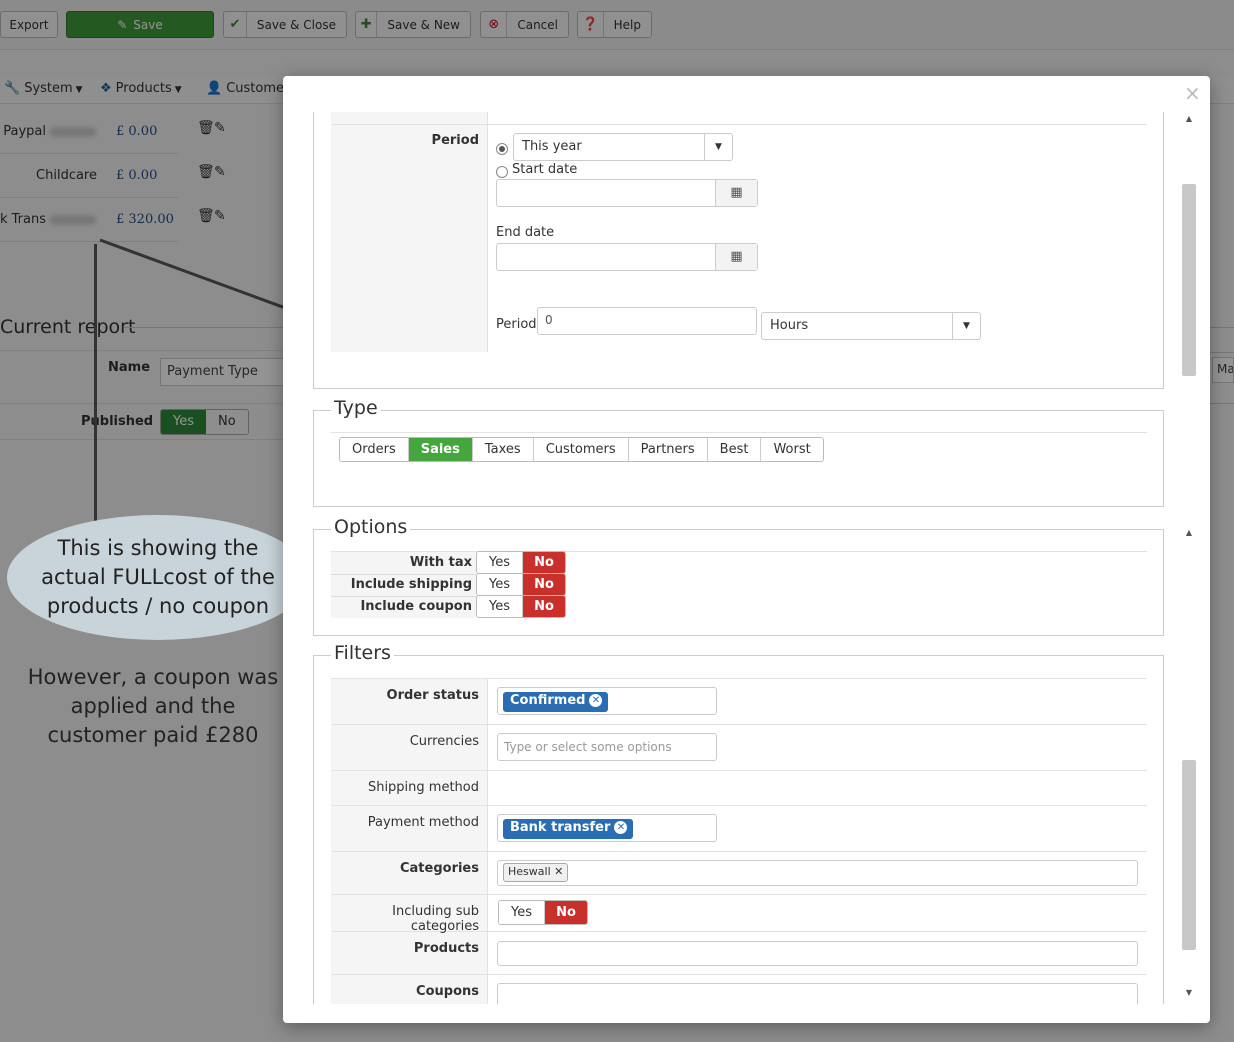  What do you see at coordinates (568, 829) in the screenshot?
I see `payment-method-tag: Bank transfer ✕` at bounding box center [568, 829].